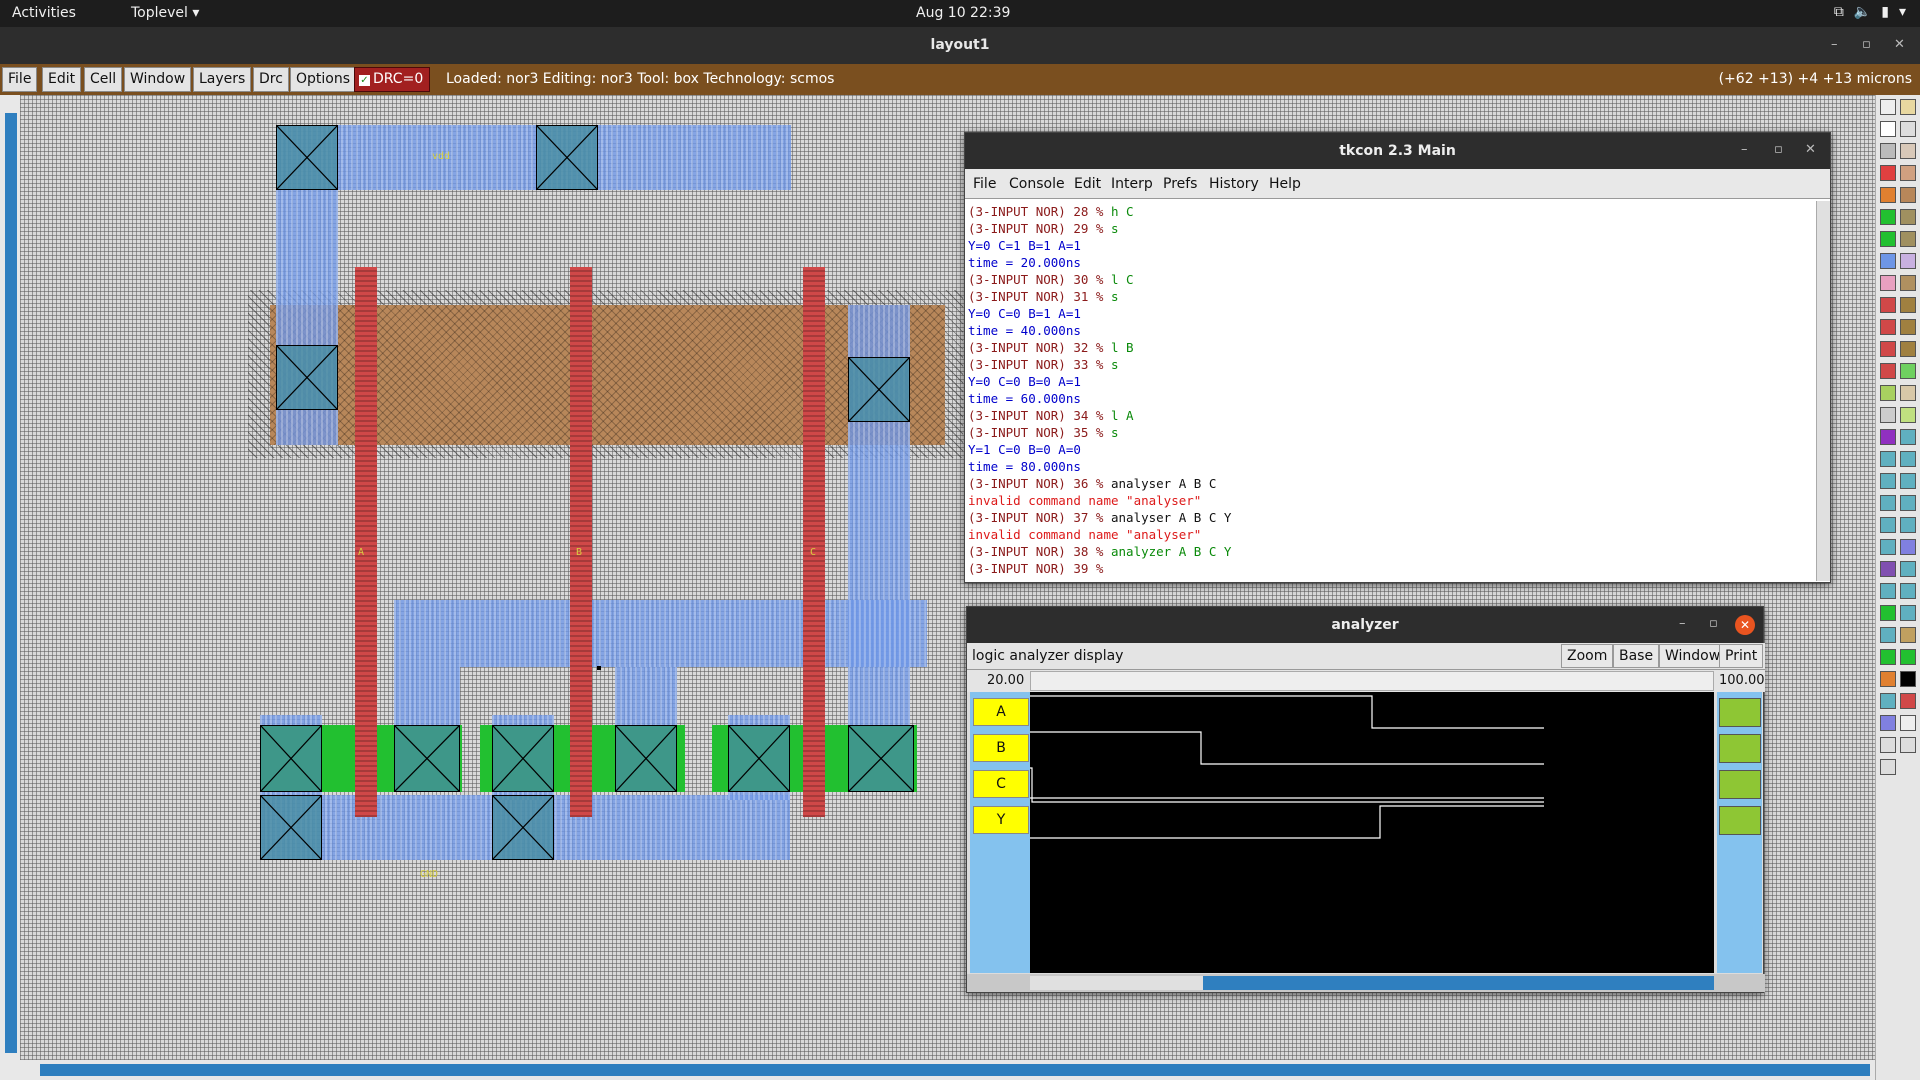 This screenshot has height=1080, width=1920. Describe the element at coordinates (1180, 184) in the screenshot. I see `tkcon-menu-prefs: Prefs` at that location.